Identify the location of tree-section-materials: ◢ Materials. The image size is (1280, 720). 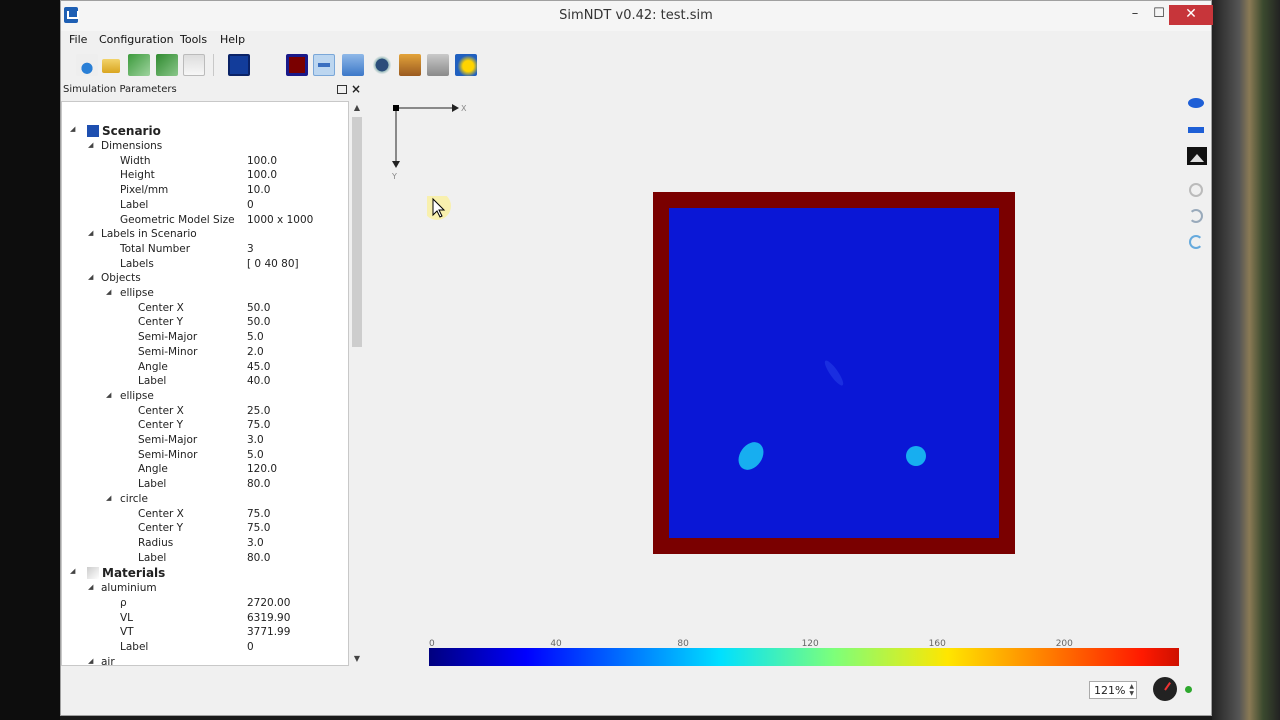
(205, 573).